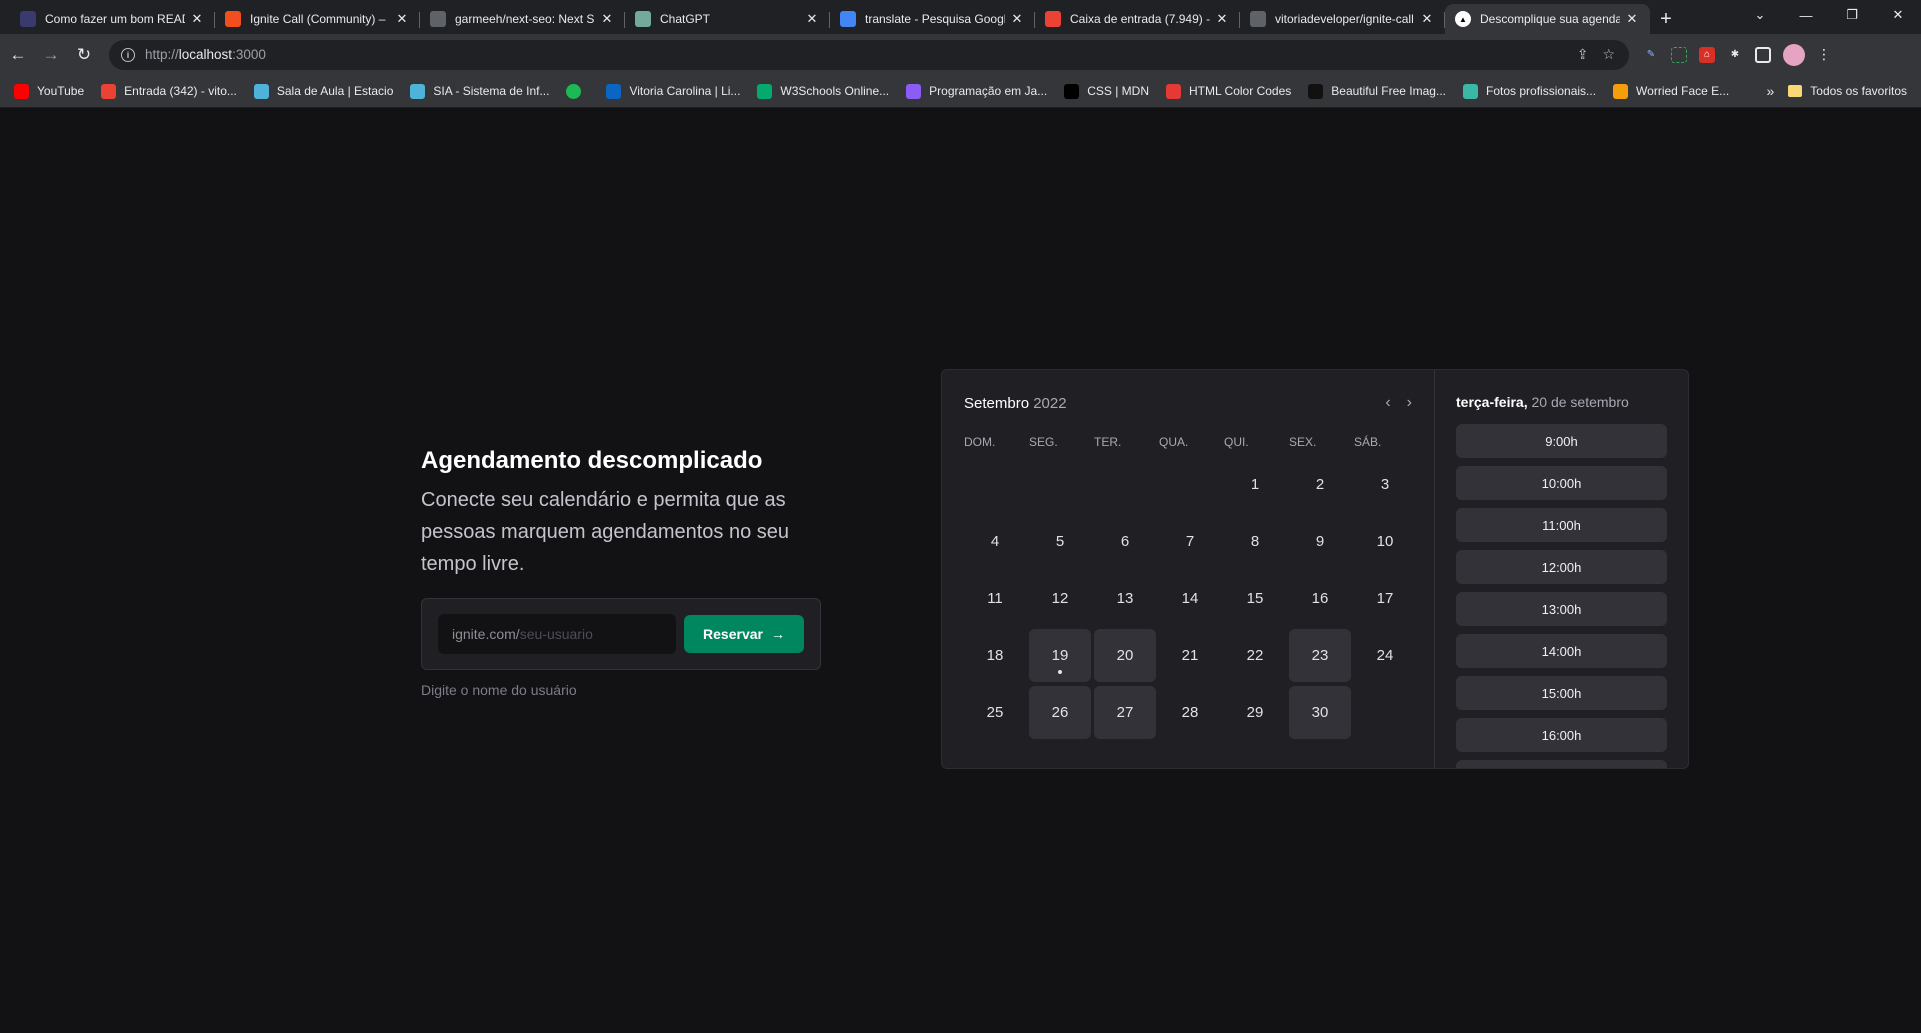  Describe the element at coordinates (1583, 54) in the screenshot. I see `share-icon: ⇪` at that location.